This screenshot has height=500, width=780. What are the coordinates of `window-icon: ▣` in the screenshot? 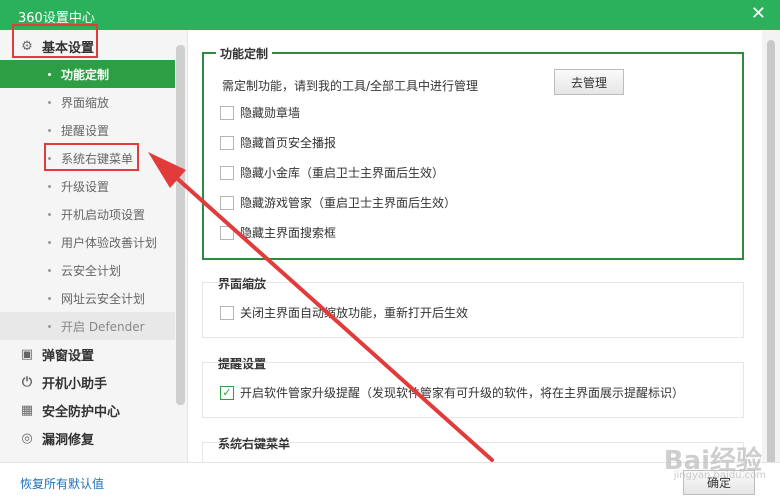 It's located at (27, 354).